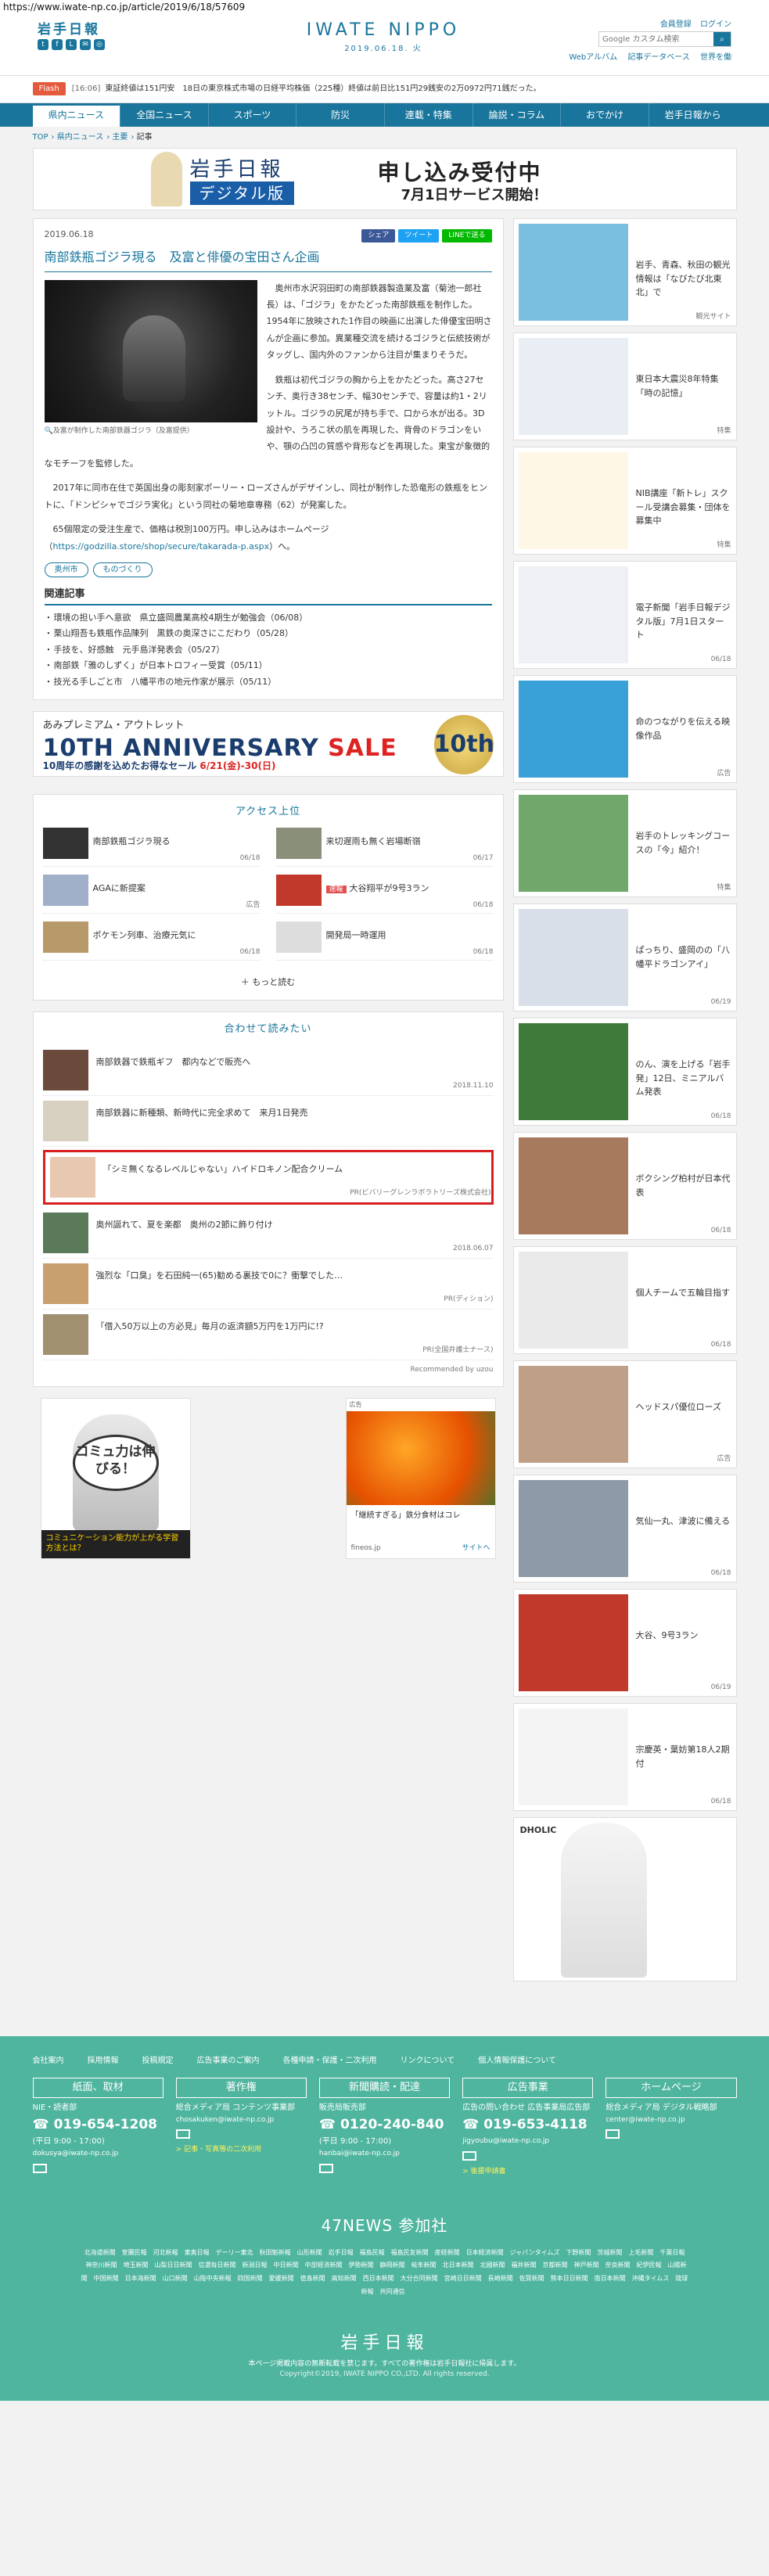 Image resolution: width=769 pixels, height=2576 pixels. Describe the element at coordinates (173, 2265) in the screenshot. I see `news47-member: 山梨日日新聞` at that location.